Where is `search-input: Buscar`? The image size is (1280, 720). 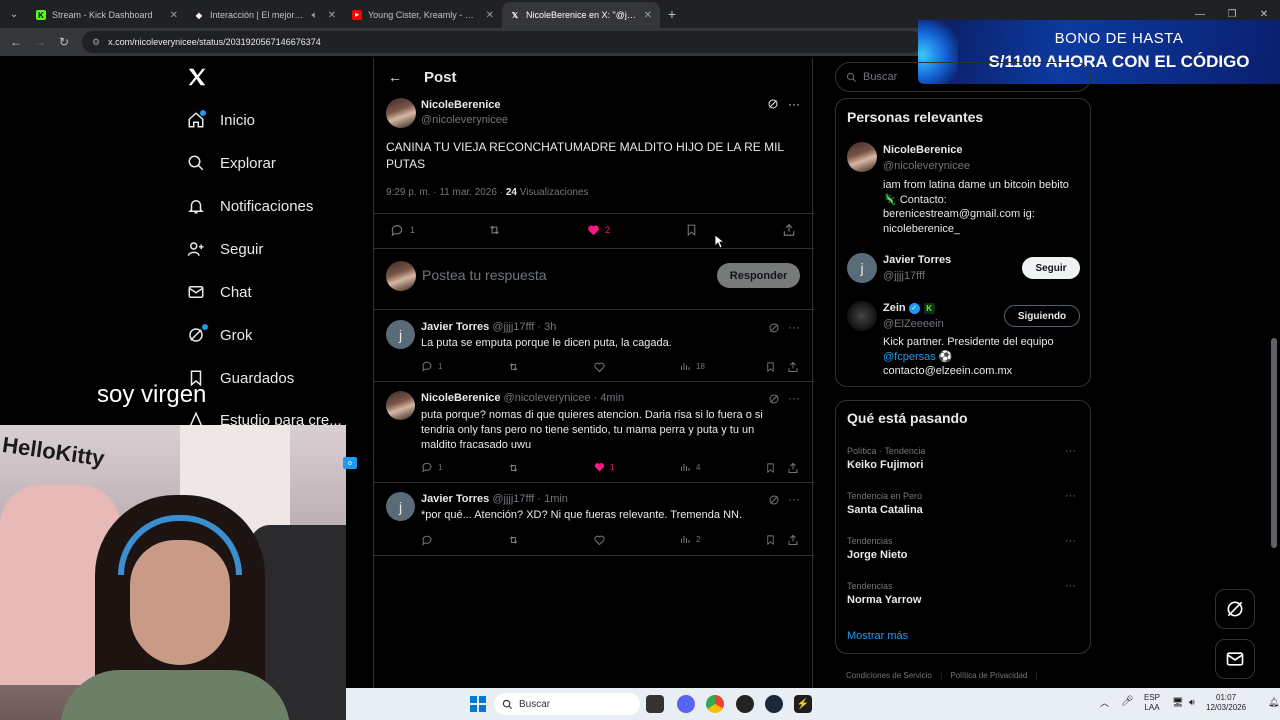 search-input: Buscar is located at coordinates (963, 77).